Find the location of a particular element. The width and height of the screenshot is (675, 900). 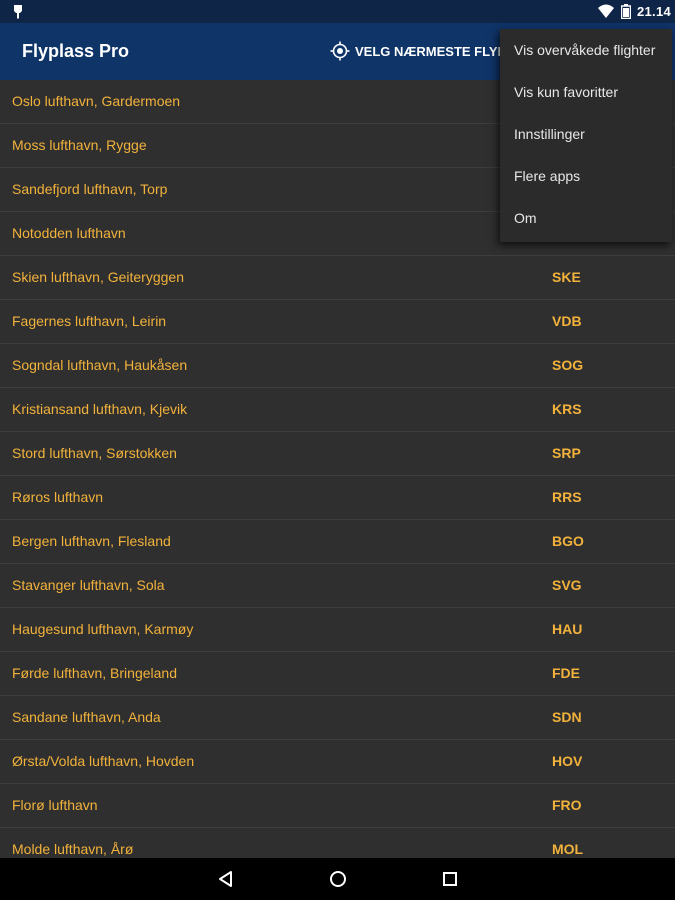

select-nearest-airport-button: VELG NÆRMESTE FLYPLASS is located at coordinates (417, 51).